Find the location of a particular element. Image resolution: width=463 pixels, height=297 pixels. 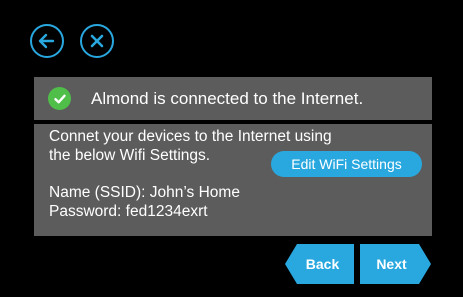

connection-status-bar: Almond is connected to the Internet. is located at coordinates (233, 98).